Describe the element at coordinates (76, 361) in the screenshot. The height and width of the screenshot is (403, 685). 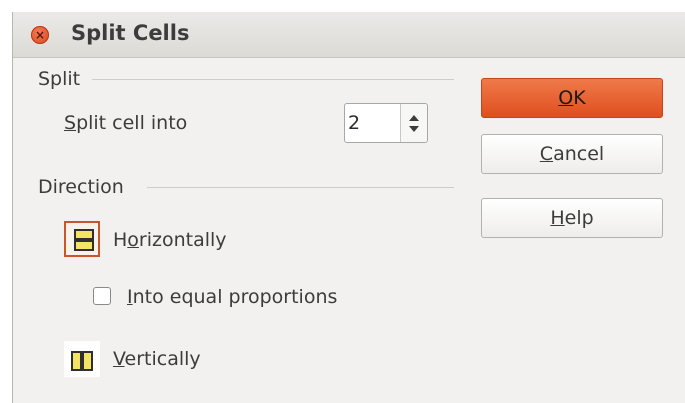
I see `icon-left-col` at that location.